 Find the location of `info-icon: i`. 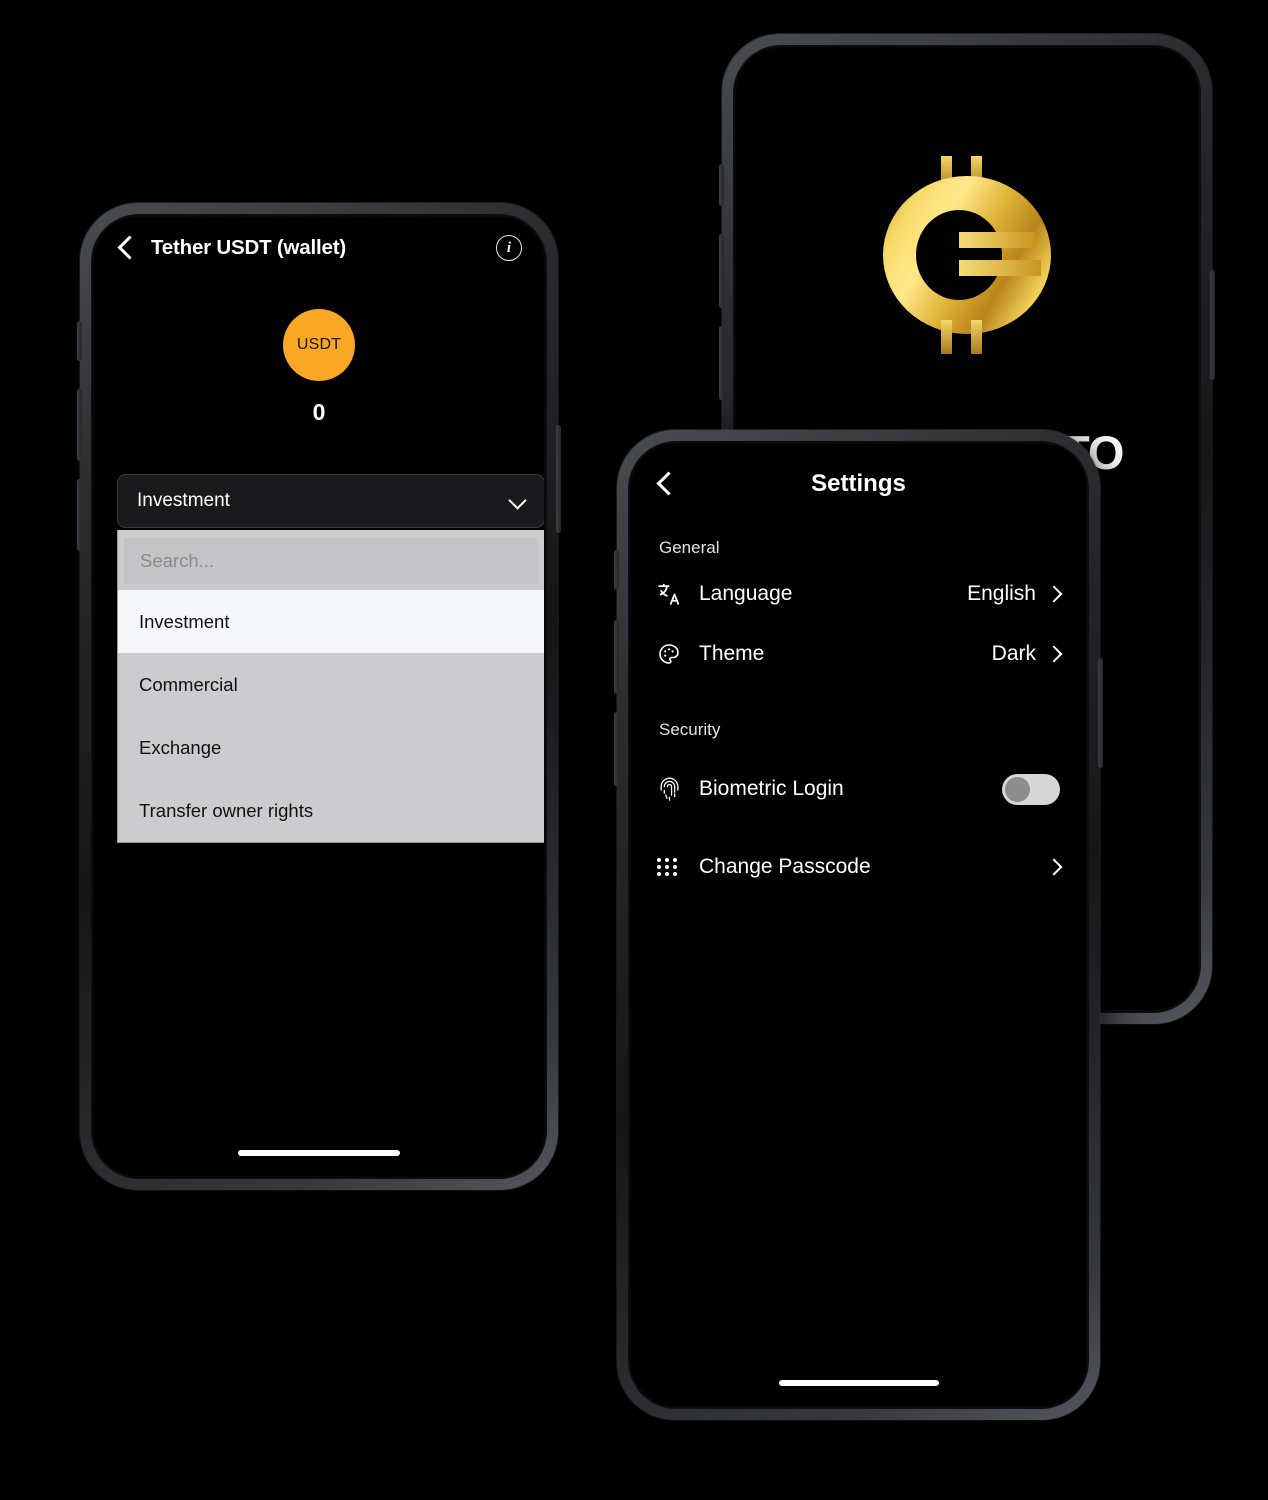

info-icon: i is located at coordinates (509, 248).